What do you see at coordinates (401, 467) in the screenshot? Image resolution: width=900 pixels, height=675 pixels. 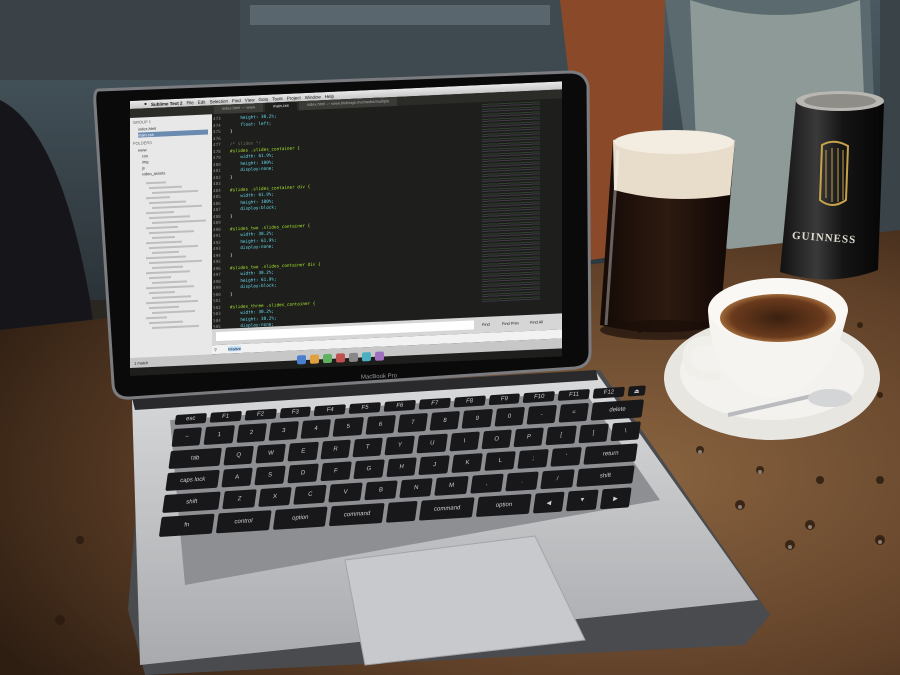 I see `key: H` at bounding box center [401, 467].